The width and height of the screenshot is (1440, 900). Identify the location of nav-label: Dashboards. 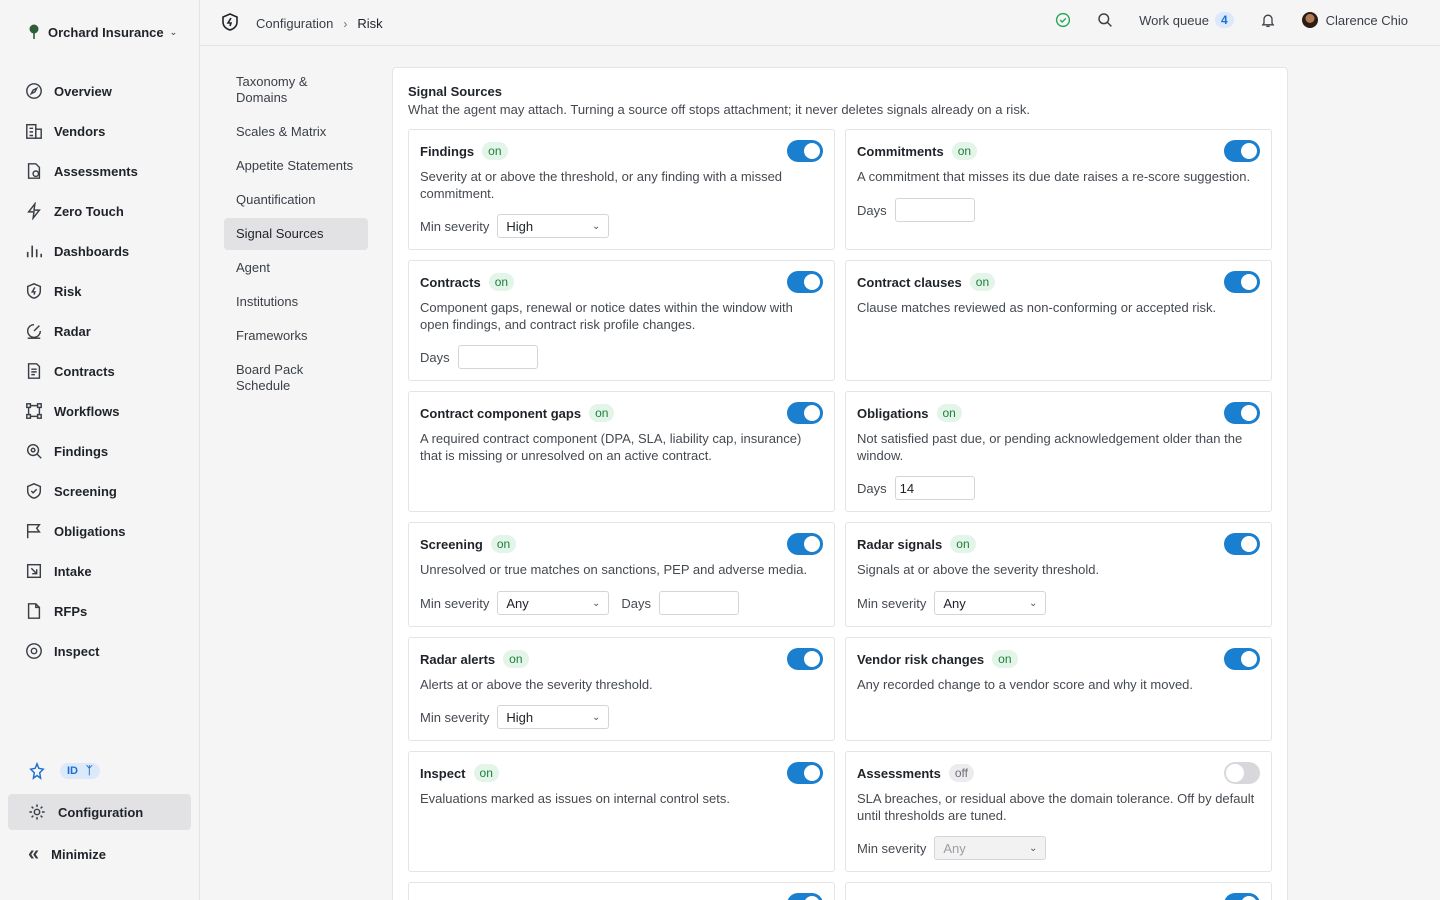
(92, 251).